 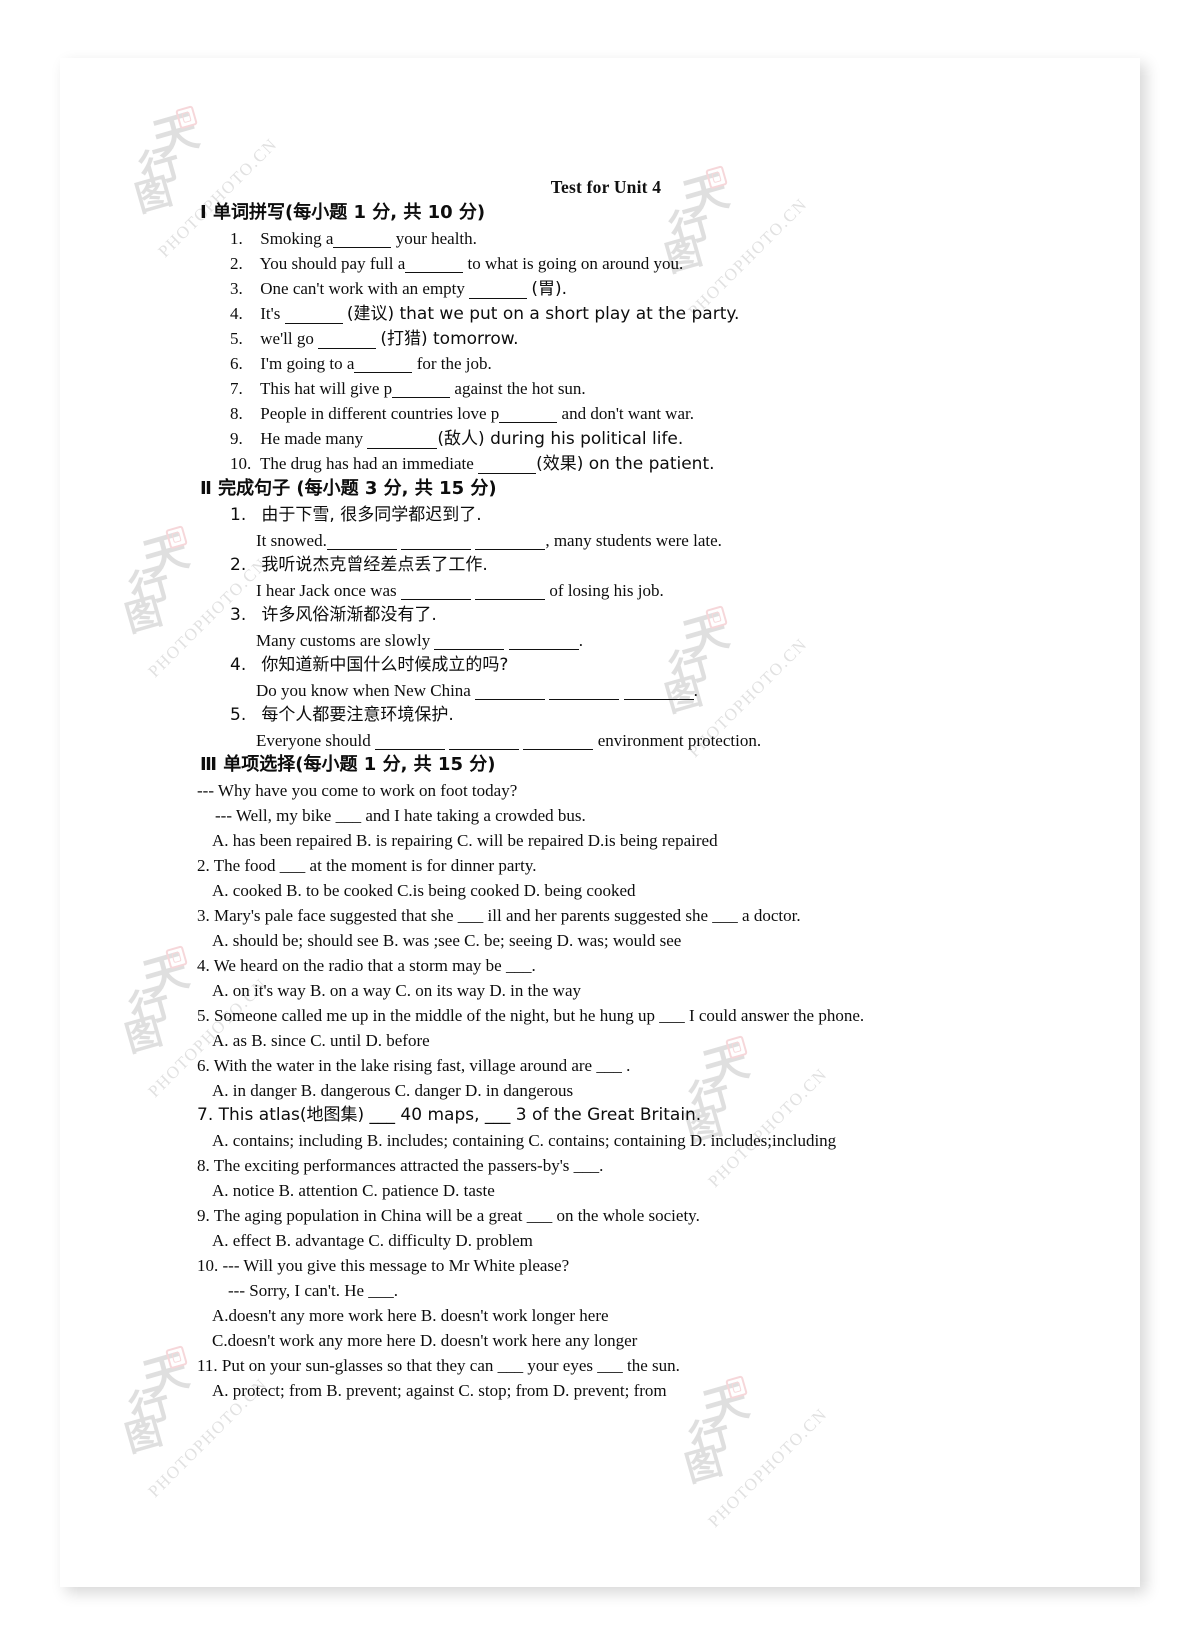 What do you see at coordinates (270, 313) in the screenshot?
I see `item-text-pre: It's` at bounding box center [270, 313].